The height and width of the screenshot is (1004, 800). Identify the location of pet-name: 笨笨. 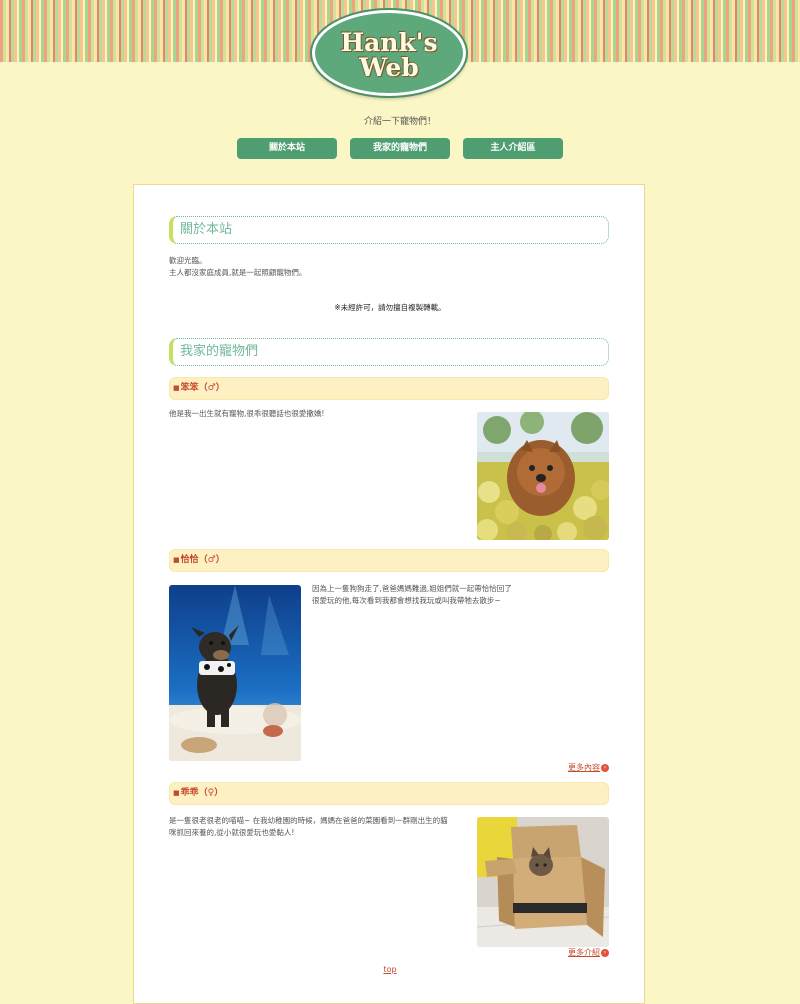
(189, 388).